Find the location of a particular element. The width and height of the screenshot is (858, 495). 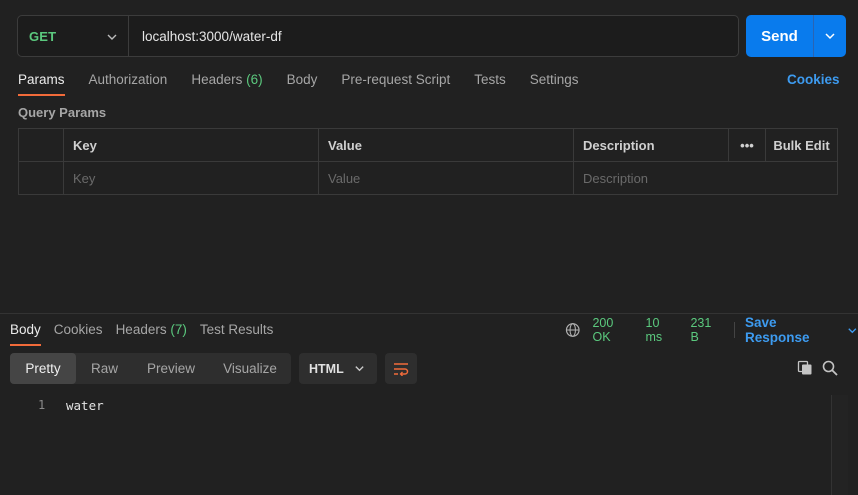

table-header-row: Key Value Description ••• Bulk Edit is located at coordinates (428, 145).